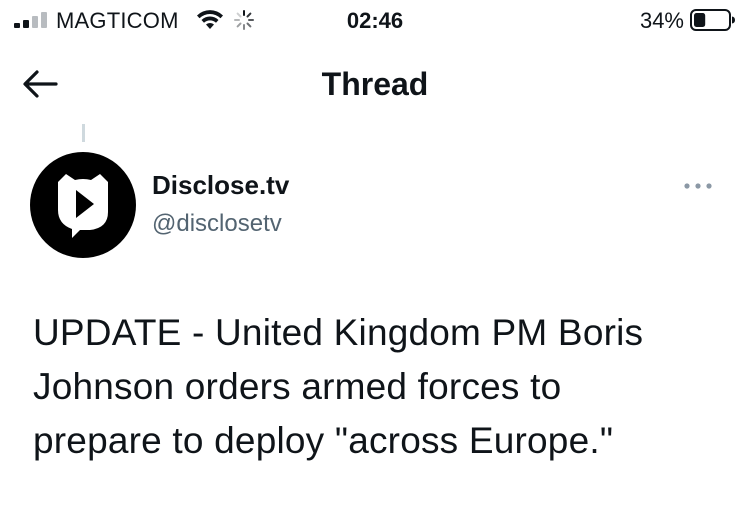 The height and width of the screenshot is (509, 750). What do you see at coordinates (117, 20) in the screenshot?
I see `carrier-name: MAGTICOM` at bounding box center [117, 20].